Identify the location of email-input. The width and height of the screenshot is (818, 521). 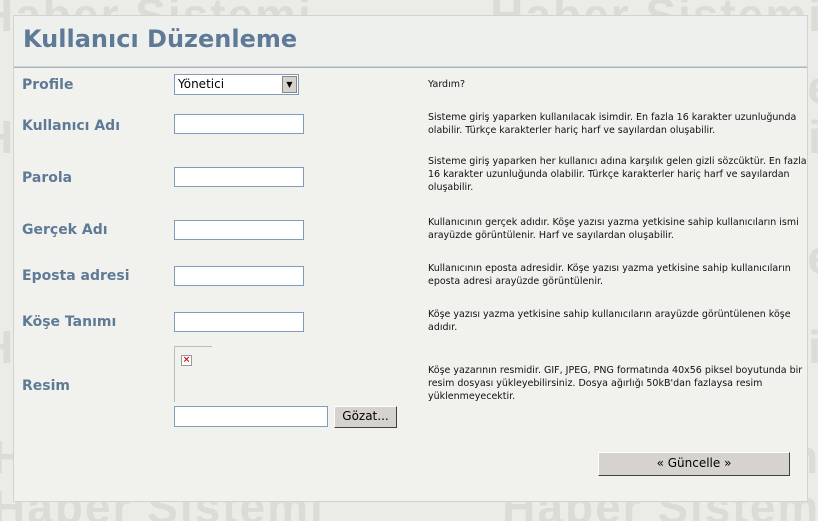
(239, 276).